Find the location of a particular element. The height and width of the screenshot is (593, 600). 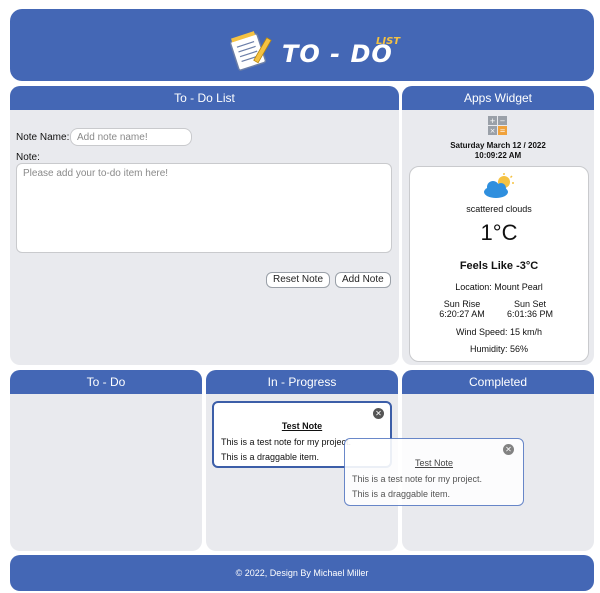

todo-form-title: To - Do List is located at coordinates (204, 98).